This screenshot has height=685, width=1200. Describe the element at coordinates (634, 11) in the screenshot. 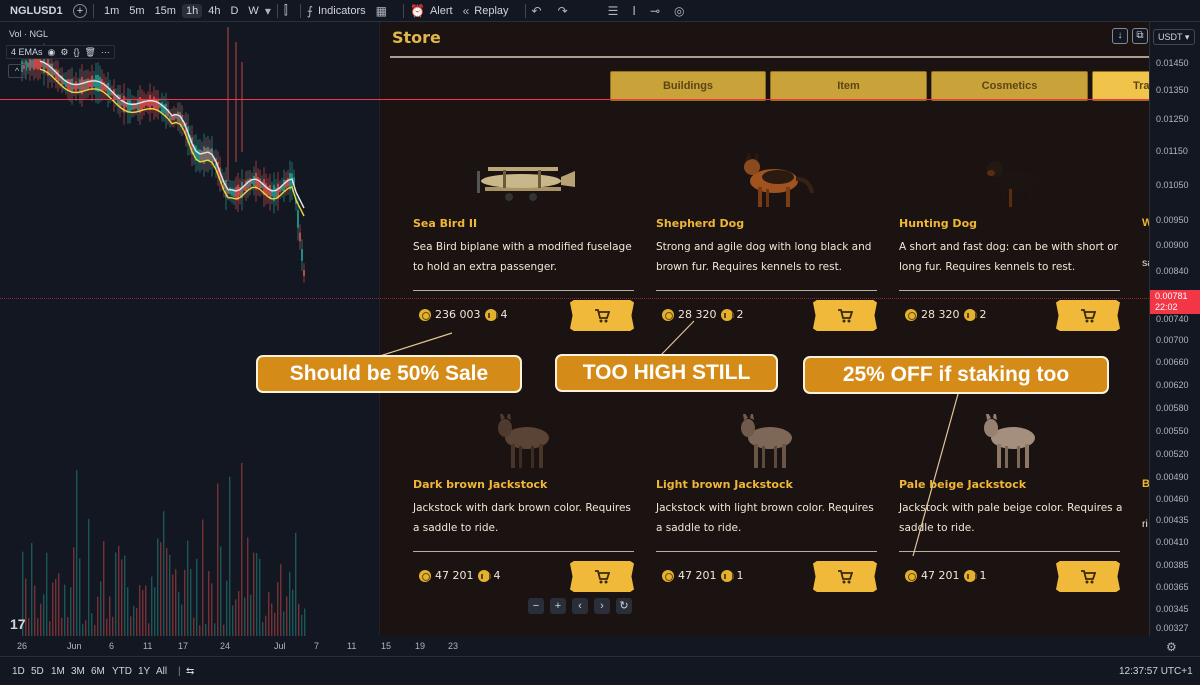

I see `text-cursor-icon: Ⅰ` at that location.